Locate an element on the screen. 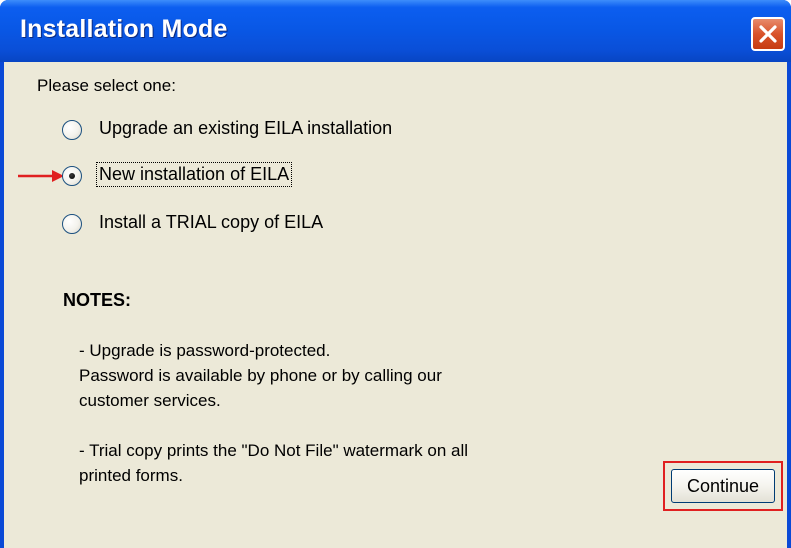 This screenshot has width=791, height=548. window-title: Installation Mode is located at coordinates (124, 29).